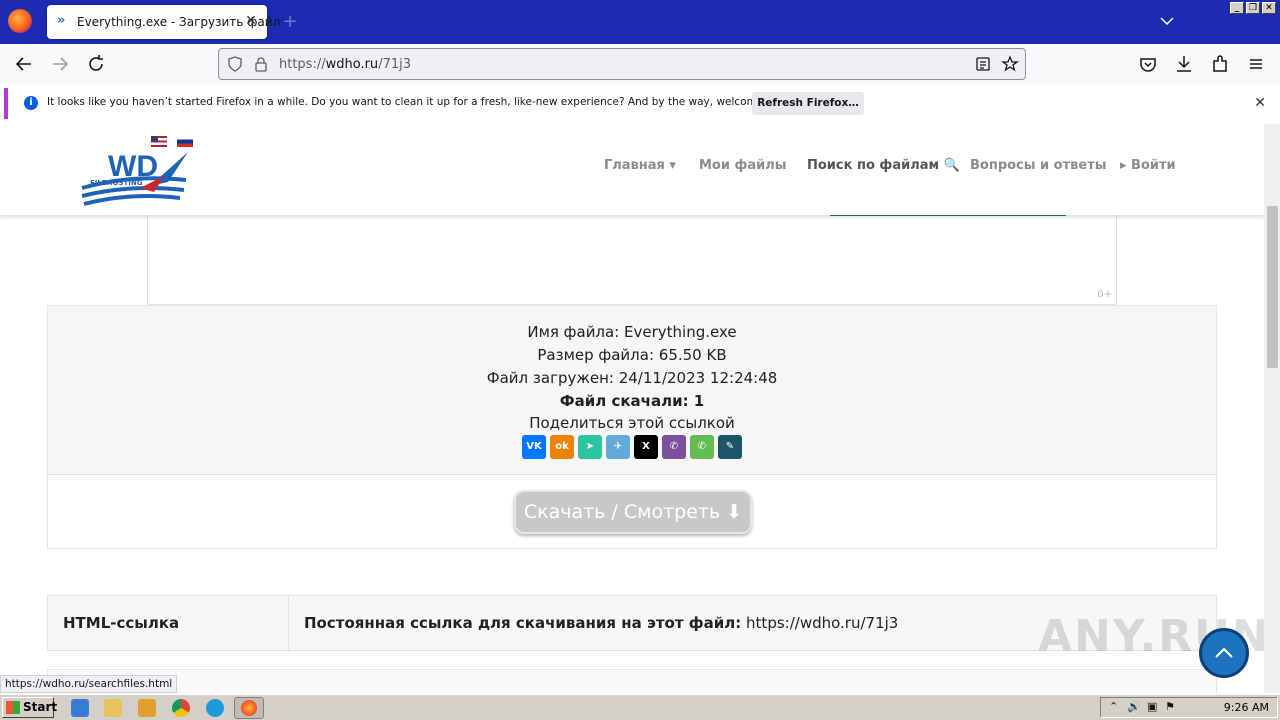  Describe the element at coordinates (534, 447) in the screenshot. I see `share-vk-icon: VK` at that location.